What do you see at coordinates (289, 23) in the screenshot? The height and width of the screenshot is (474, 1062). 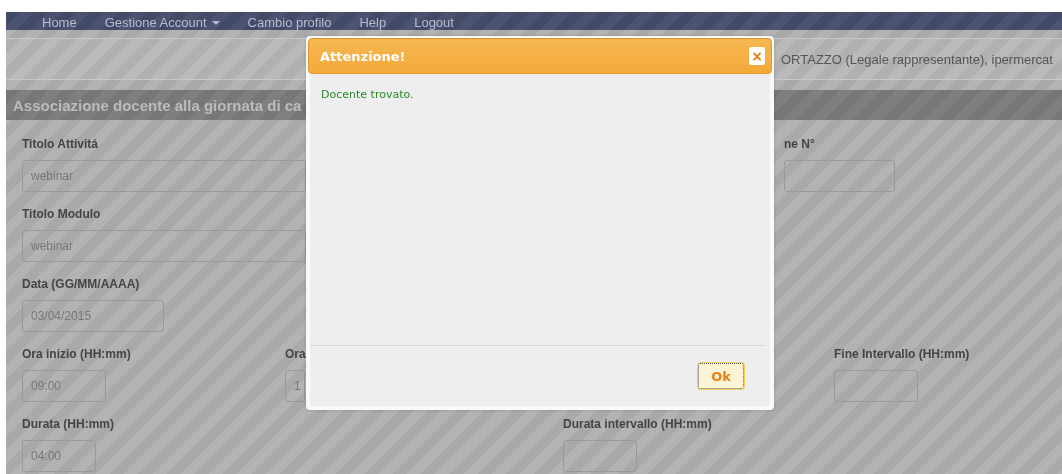 I see `nav-link: Cambio profilo` at bounding box center [289, 23].